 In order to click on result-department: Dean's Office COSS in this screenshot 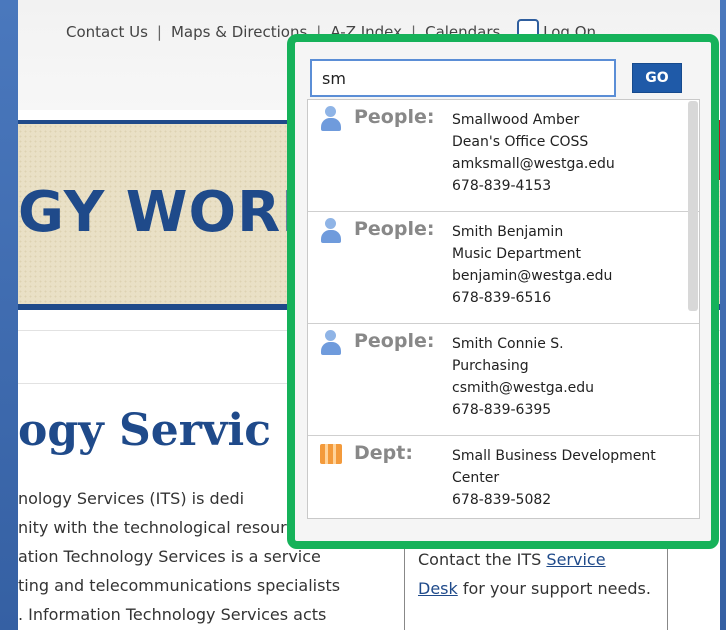, I will do `click(520, 142)`.